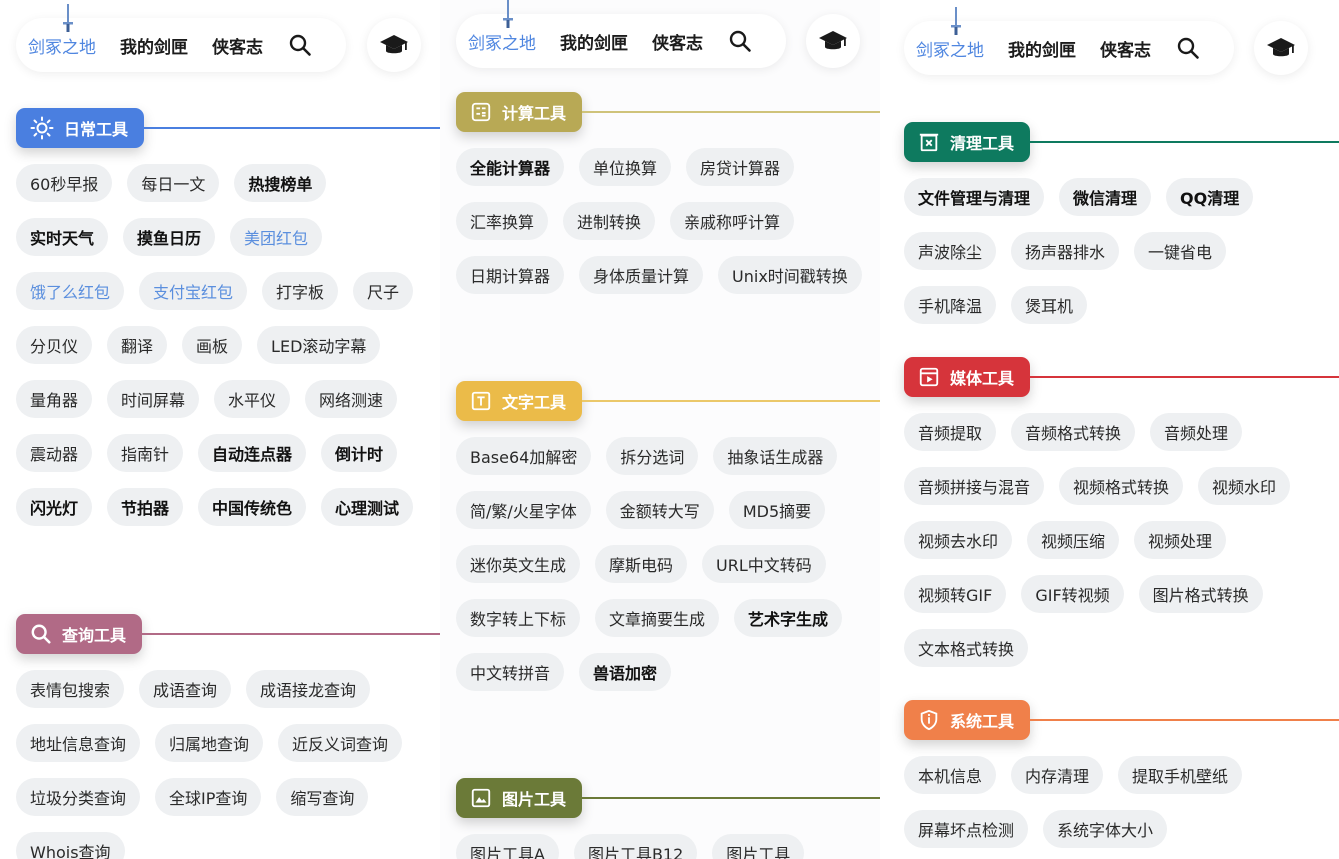  Describe the element at coordinates (300, 291) in the screenshot. I see `tool-chip: 打字板` at that location.